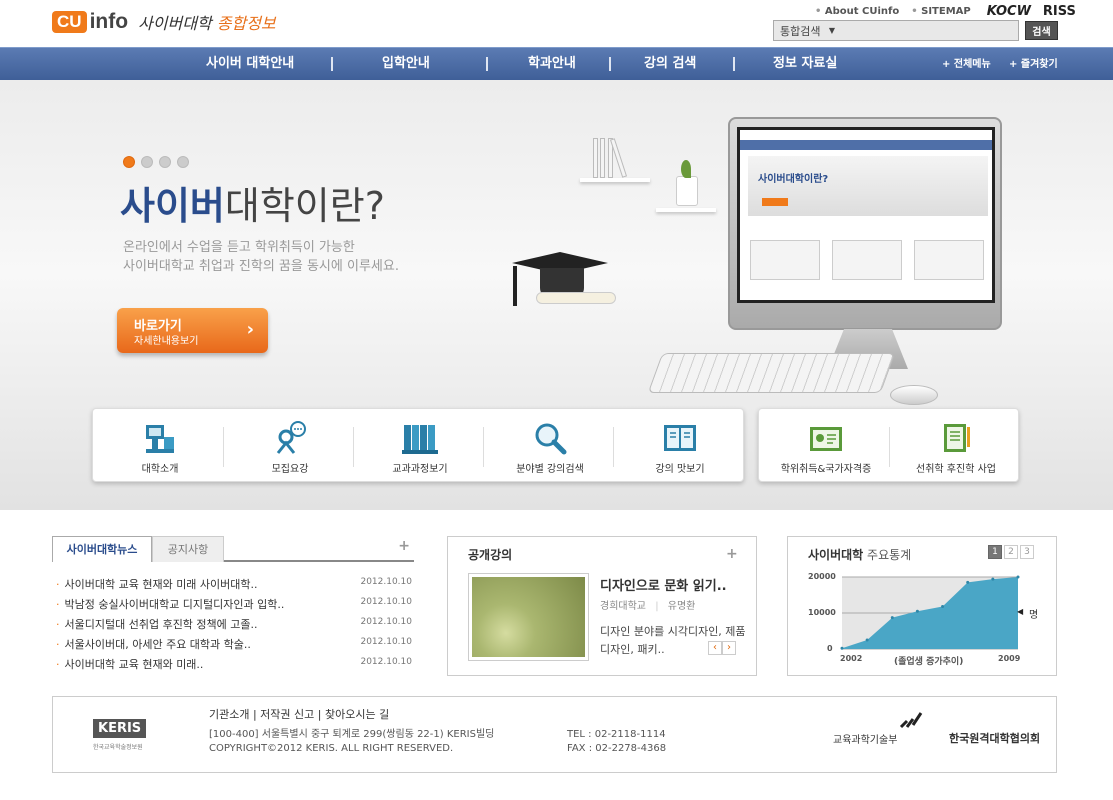 Image resolution: width=1113 pixels, height=800 pixels. What do you see at coordinates (290, 446) in the screenshot?
I see `quick-item-recruit: 모집요강` at bounding box center [290, 446].